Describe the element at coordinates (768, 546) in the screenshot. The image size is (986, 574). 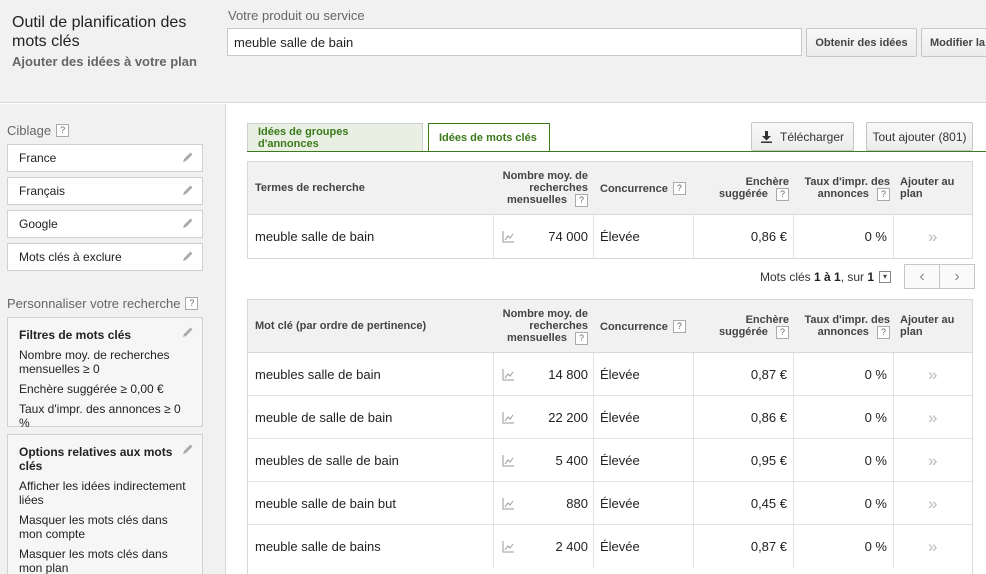
I see `suggested-bid-value: 0,87 €` at that location.